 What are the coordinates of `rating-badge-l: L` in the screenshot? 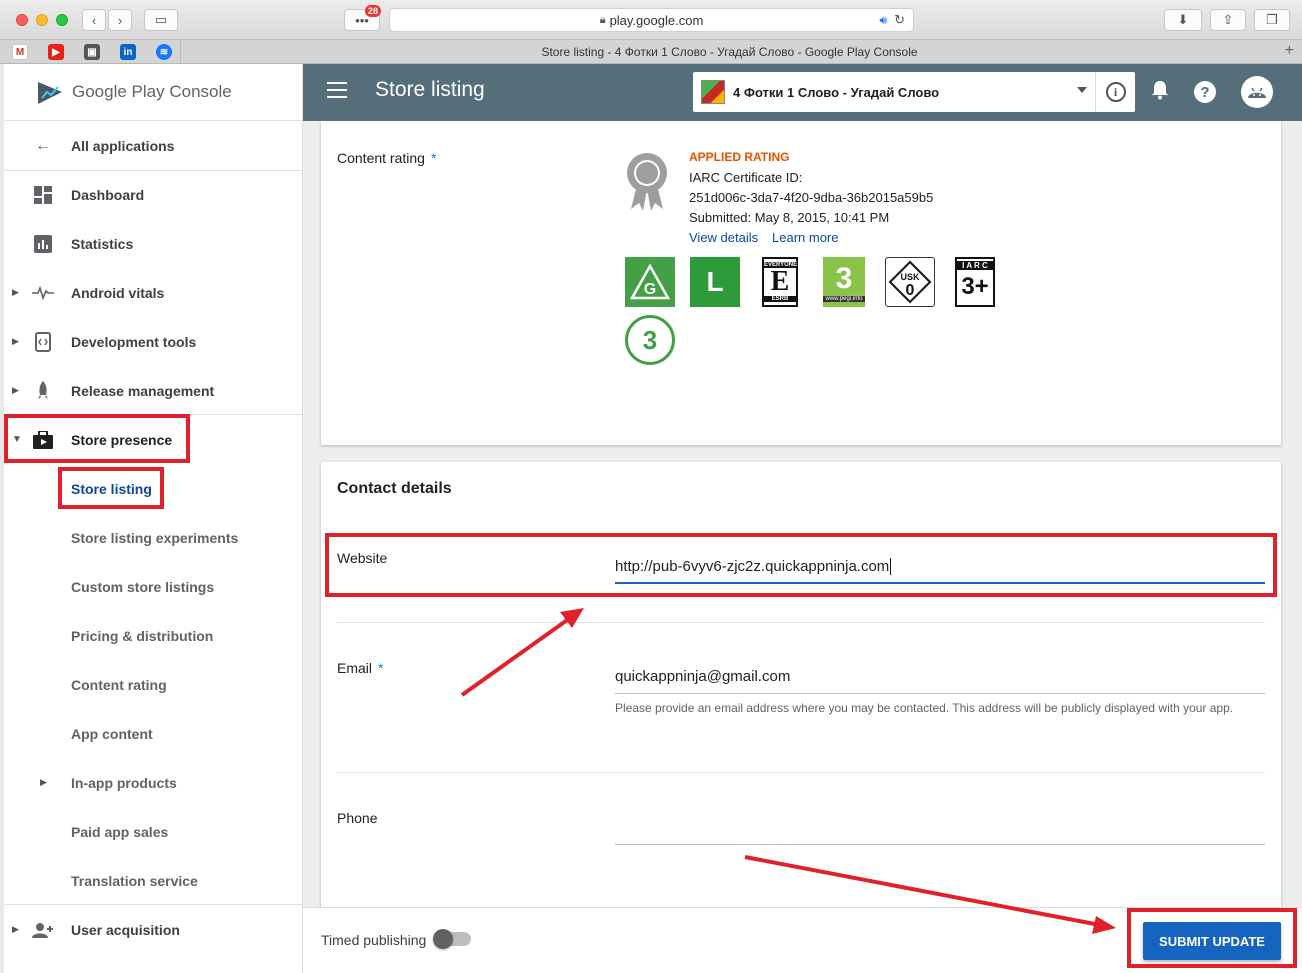 It's located at (715, 282).